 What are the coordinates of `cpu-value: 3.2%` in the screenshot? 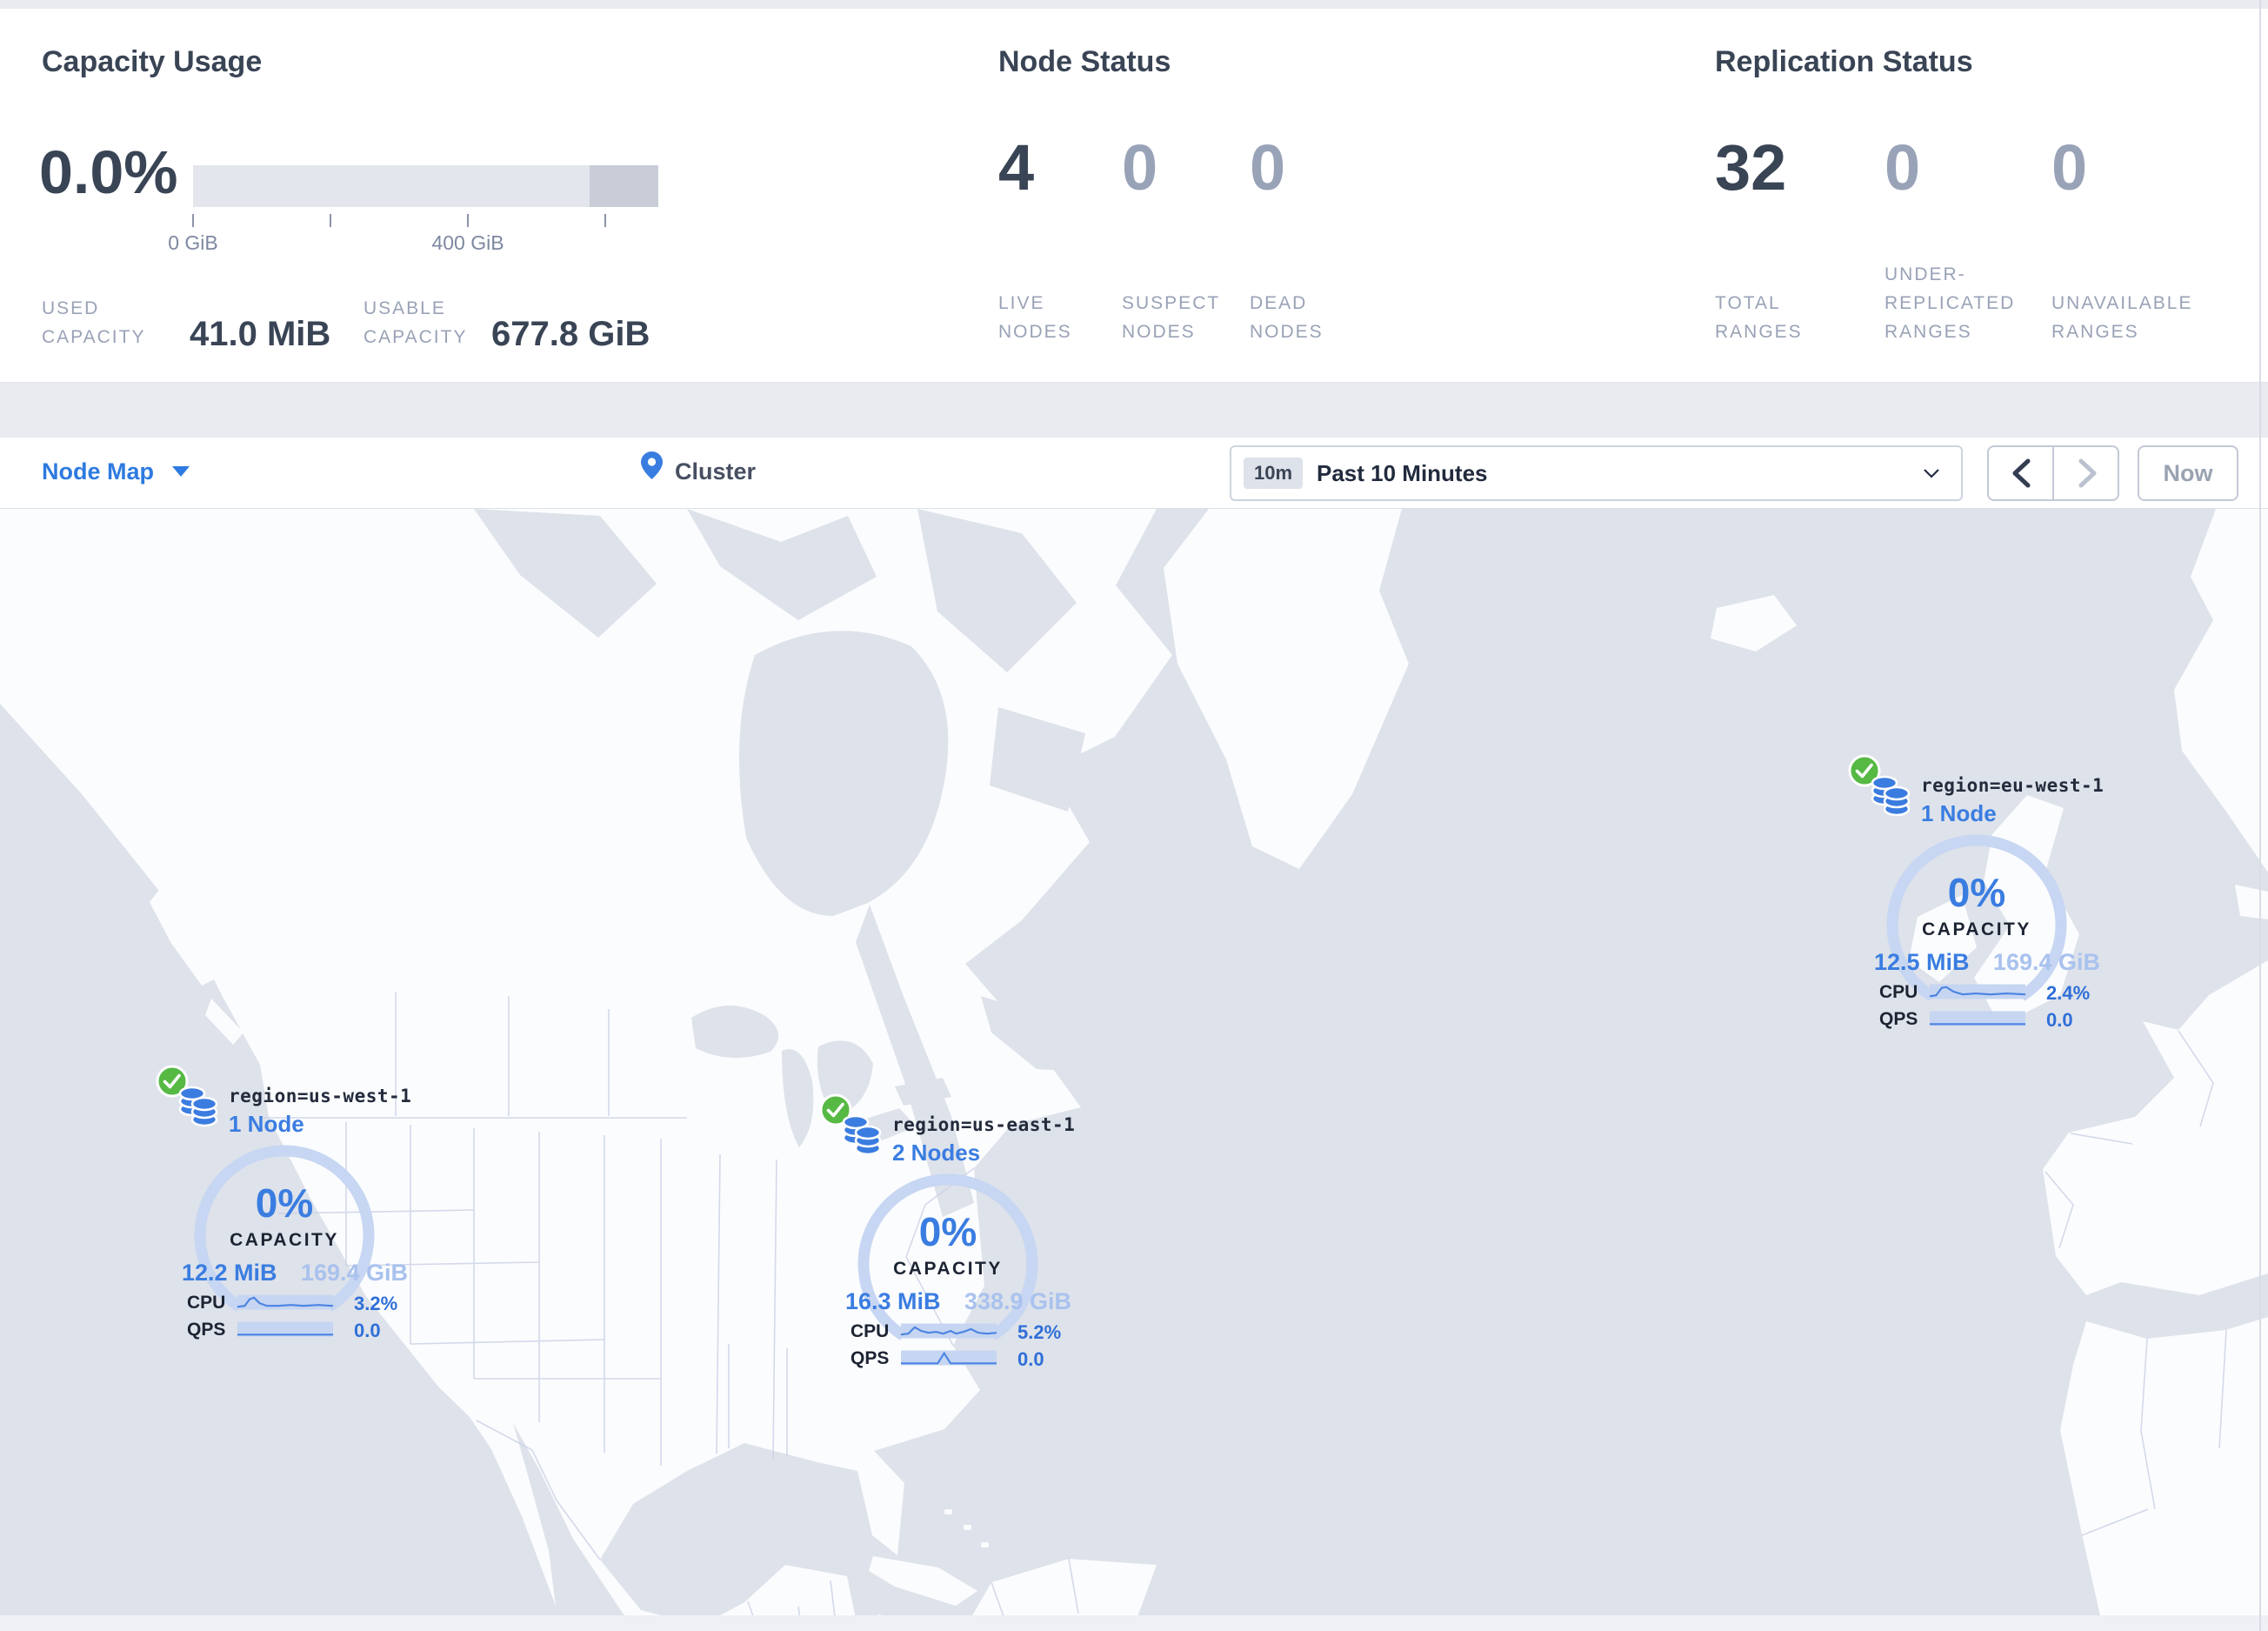 It's located at (376, 1303).